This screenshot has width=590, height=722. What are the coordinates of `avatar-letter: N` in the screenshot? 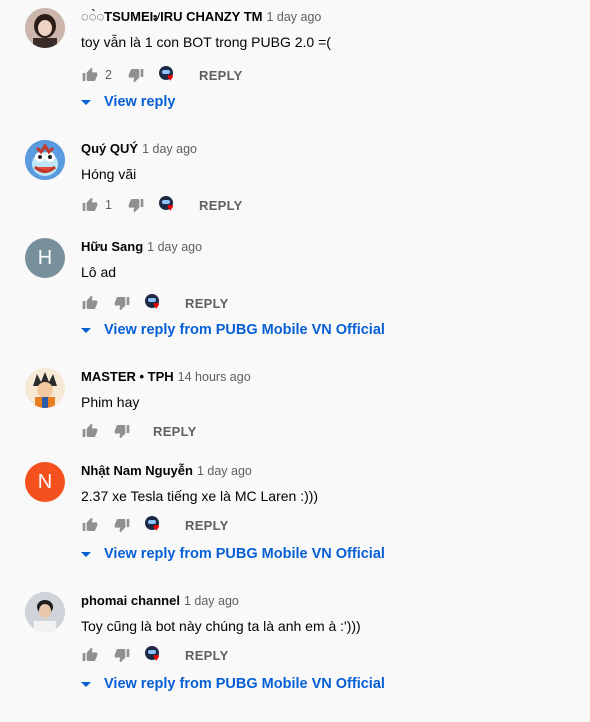 It's located at (45, 481).